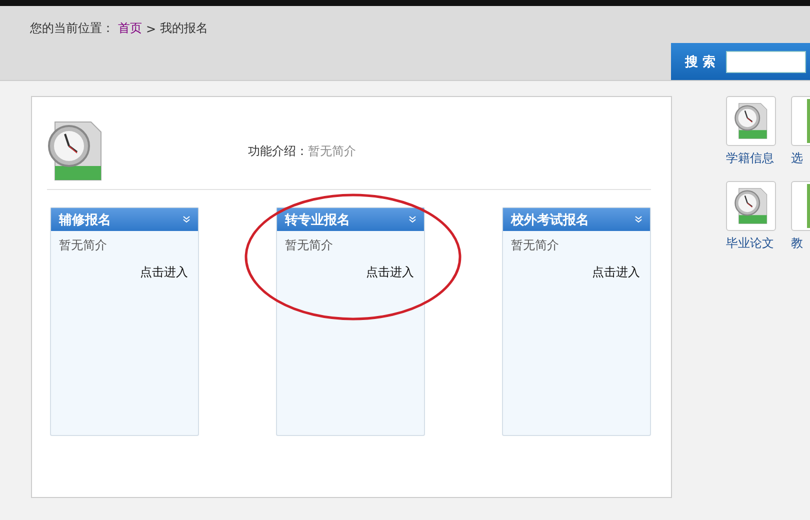 This screenshot has width=810, height=520. What do you see at coordinates (332, 151) in the screenshot?
I see `intro-value: 暂无简介` at bounding box center [332, 151].